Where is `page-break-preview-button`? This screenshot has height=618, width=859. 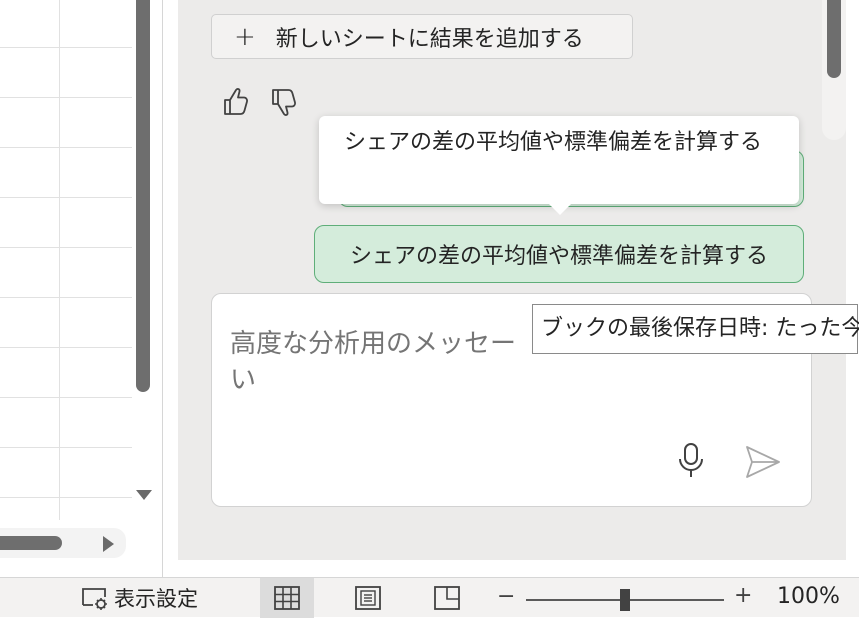
page-break-preview-button is located at coordinates (447, 598).